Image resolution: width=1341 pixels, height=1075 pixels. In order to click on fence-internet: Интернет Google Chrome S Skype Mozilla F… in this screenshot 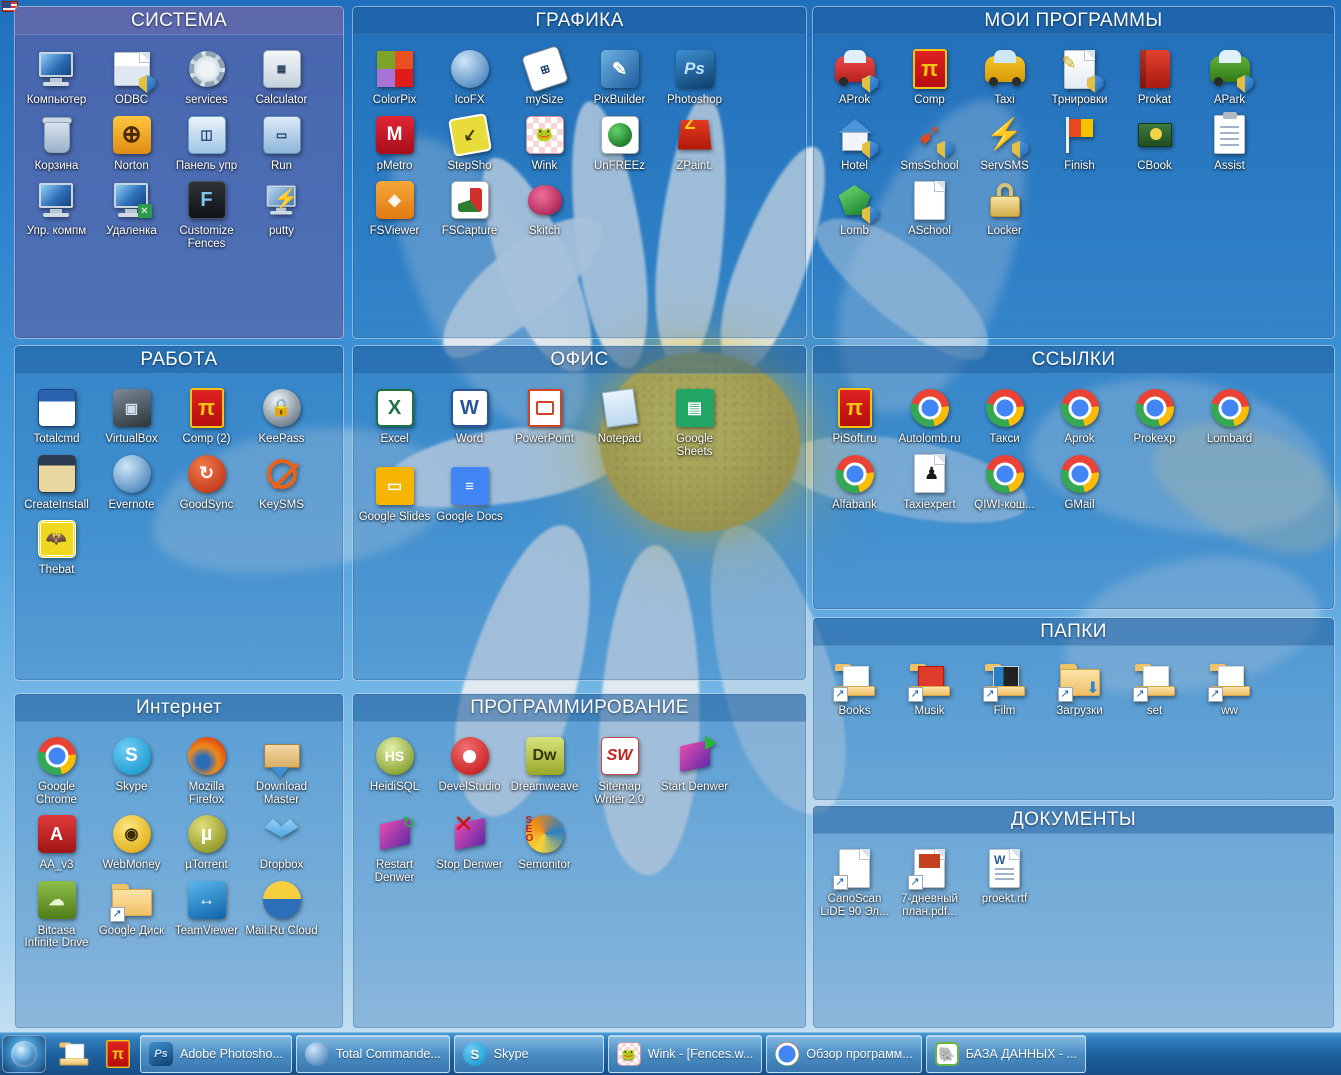, I will do `click(179, 861)`.